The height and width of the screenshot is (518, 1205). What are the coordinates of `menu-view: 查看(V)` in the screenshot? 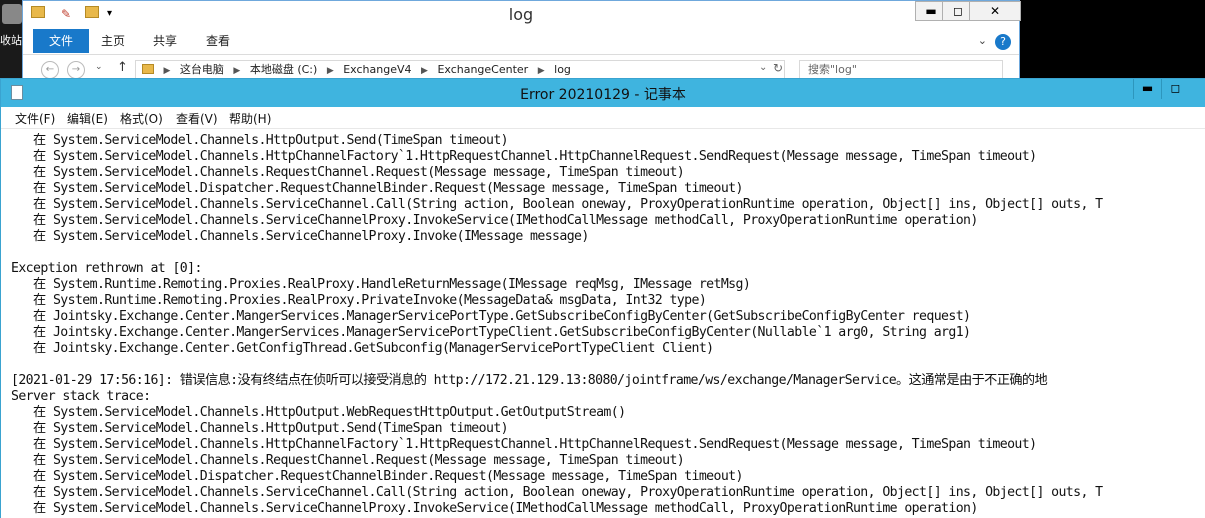 It's located at (197, 118).